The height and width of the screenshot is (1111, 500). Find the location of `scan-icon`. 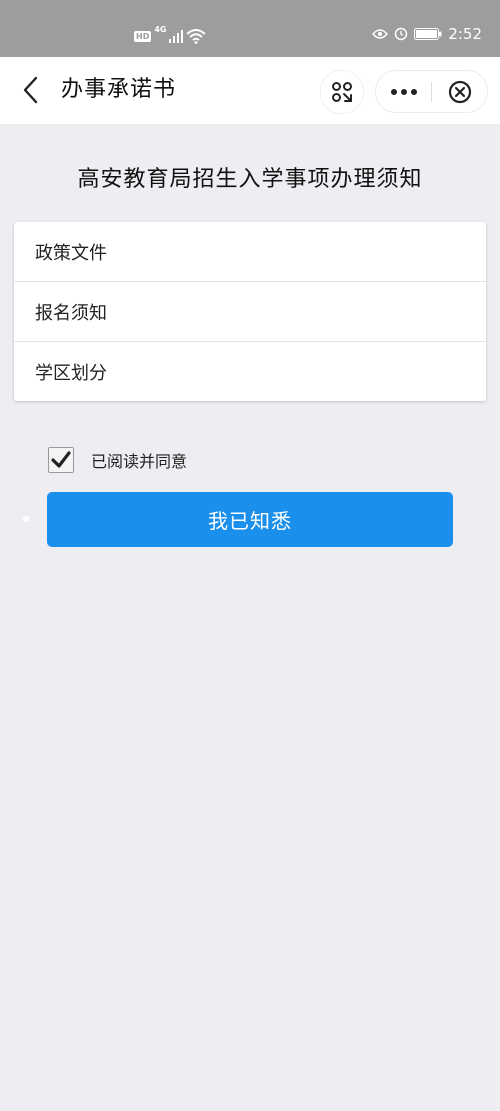

scan-icon is located at coordinates (342, 92).